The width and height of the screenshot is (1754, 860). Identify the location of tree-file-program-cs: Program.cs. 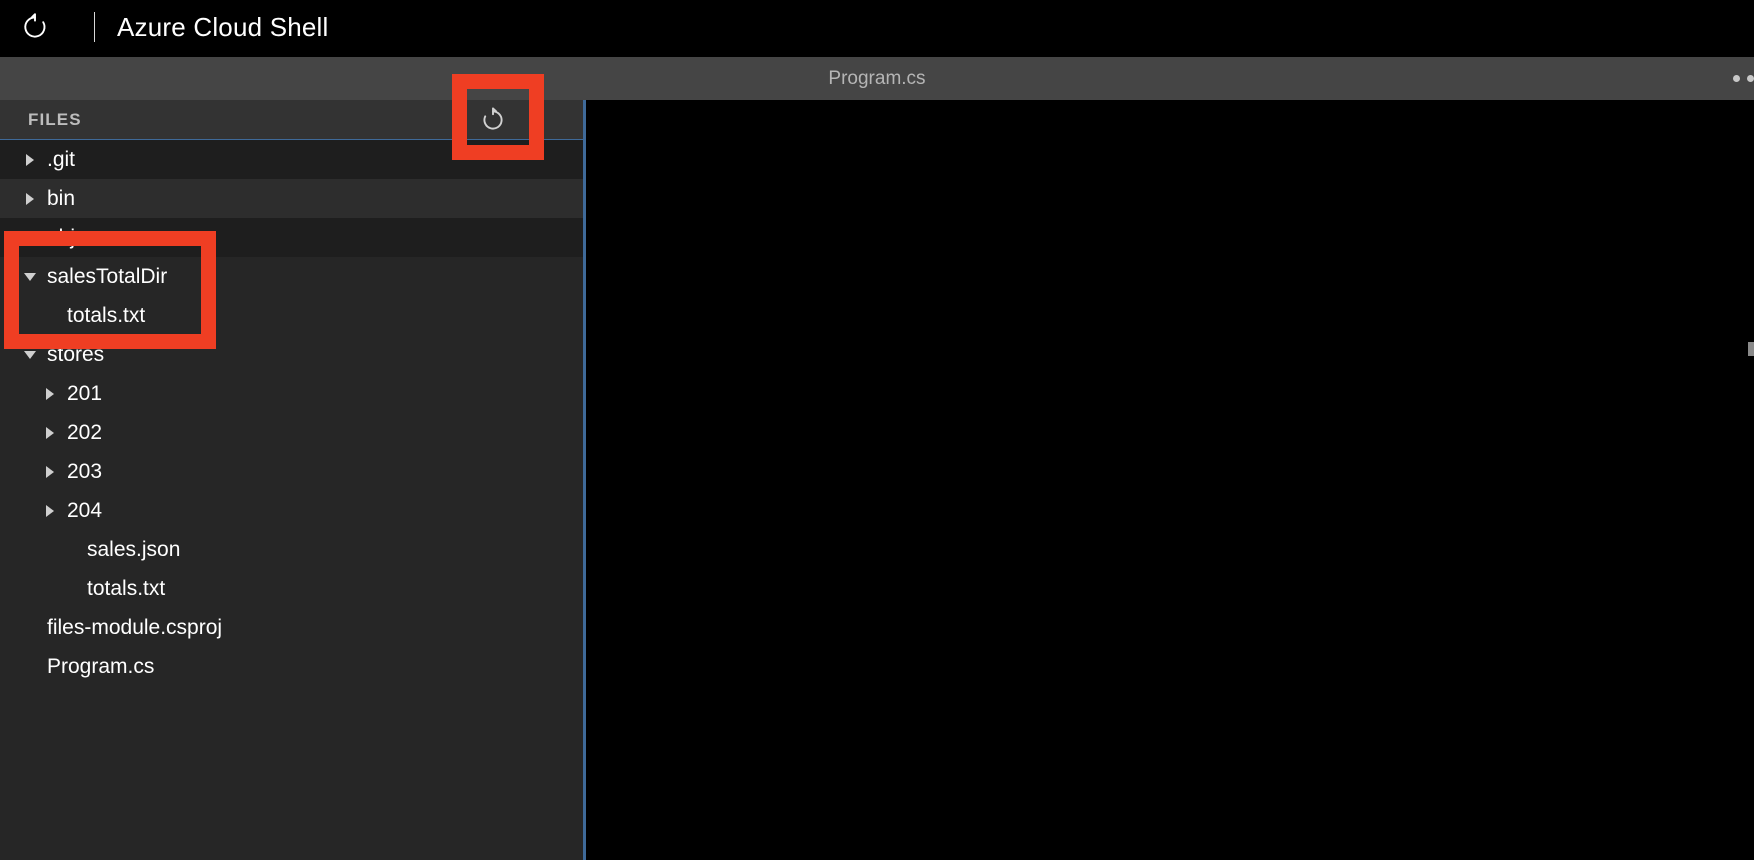
(291, 666).